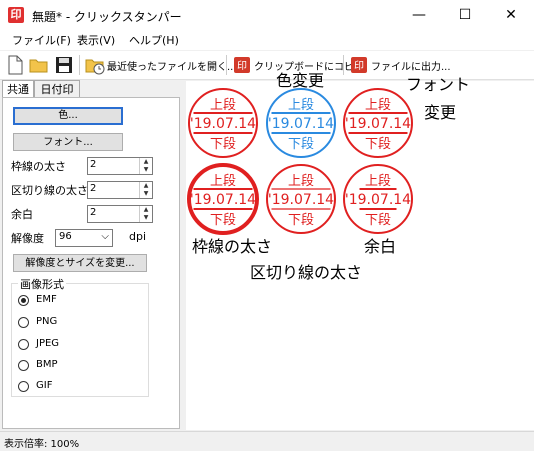 Image resolution: width=534 pixels, height=451 pixels. I want to click on margin-value: 2, so click(93, 212).